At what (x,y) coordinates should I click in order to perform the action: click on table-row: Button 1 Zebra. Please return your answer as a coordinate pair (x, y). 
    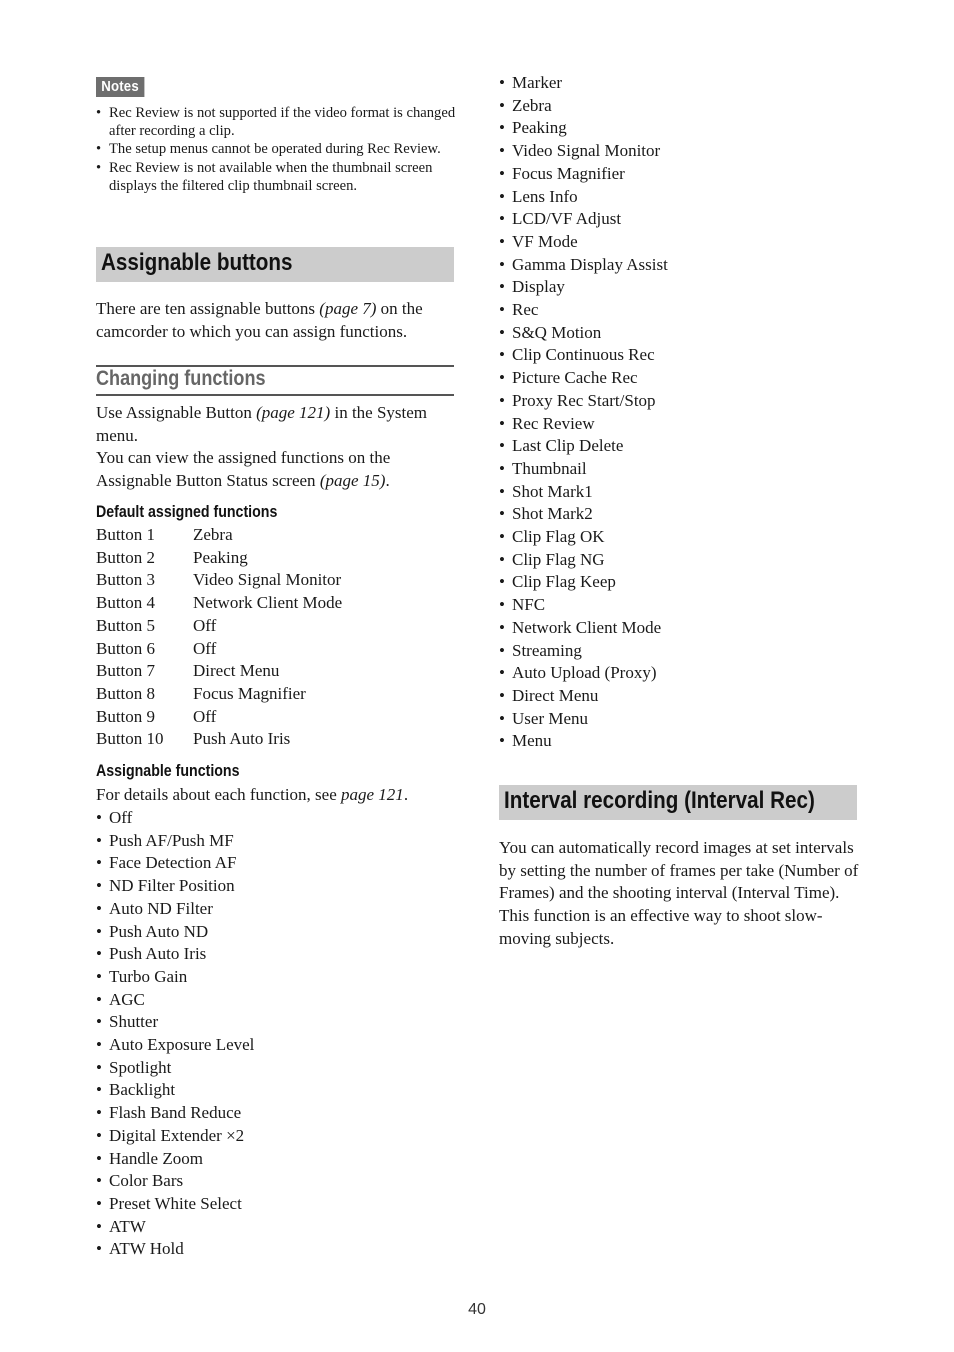
    Looking at the image, I should click on (219, 535).